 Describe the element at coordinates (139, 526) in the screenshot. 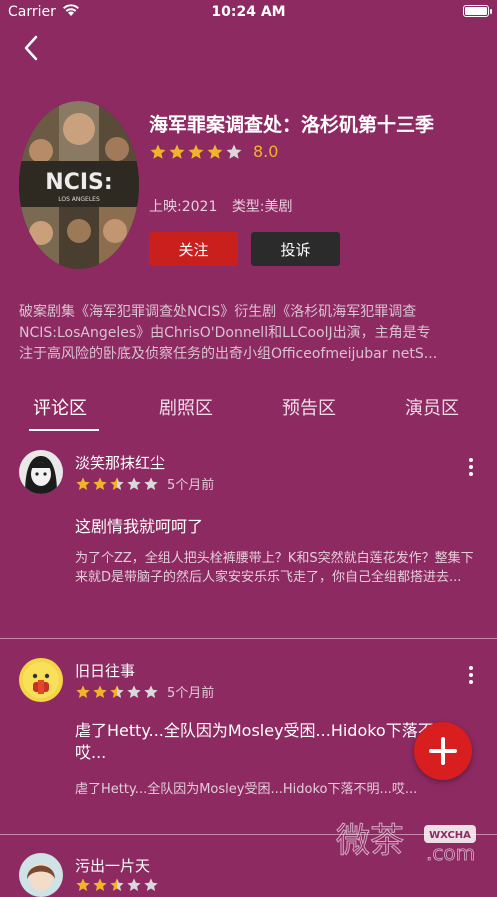

I see `comment-title: 这剧情我就呵呵了` at that location.